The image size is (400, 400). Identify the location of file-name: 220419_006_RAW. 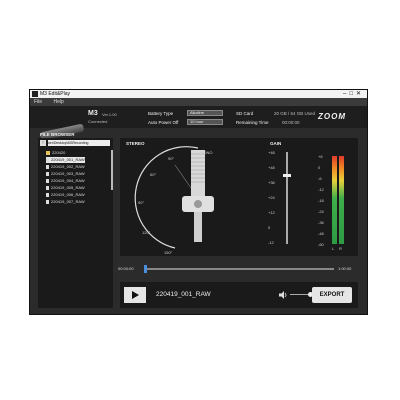
(68, 194).